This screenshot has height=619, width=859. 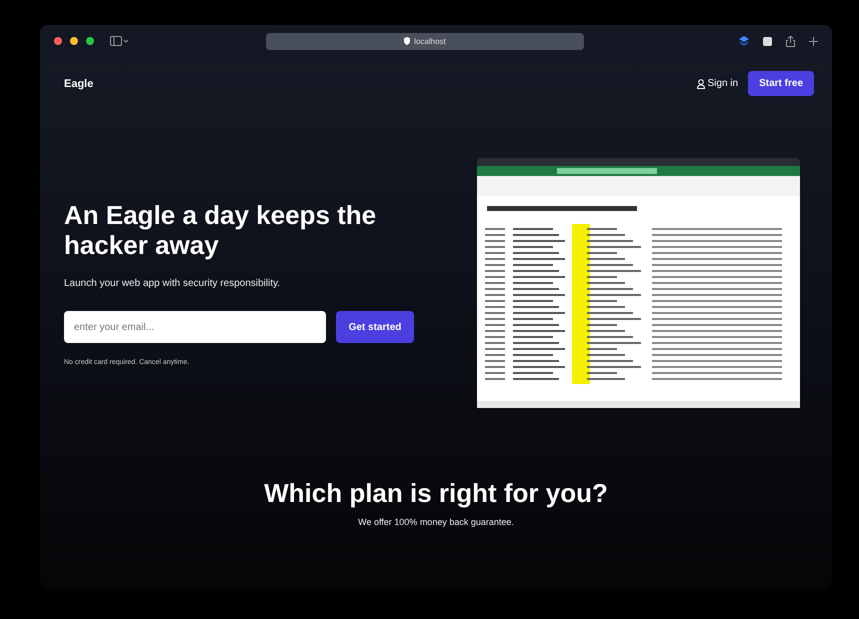 I want to click on pricing-subtitle: We offer 100% money back guarantee., so click(x=436, y=522).